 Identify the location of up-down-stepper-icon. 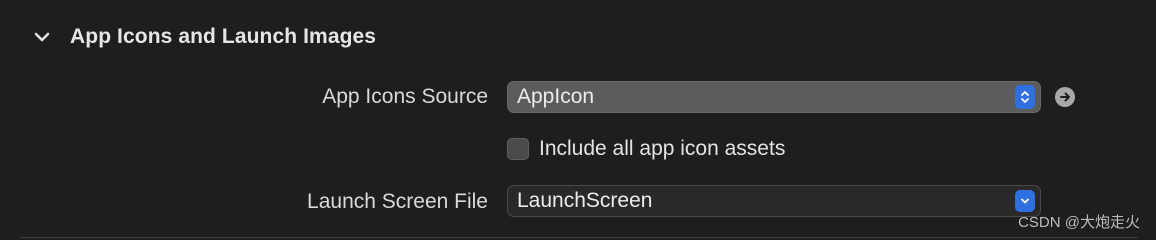
(1025, 97).